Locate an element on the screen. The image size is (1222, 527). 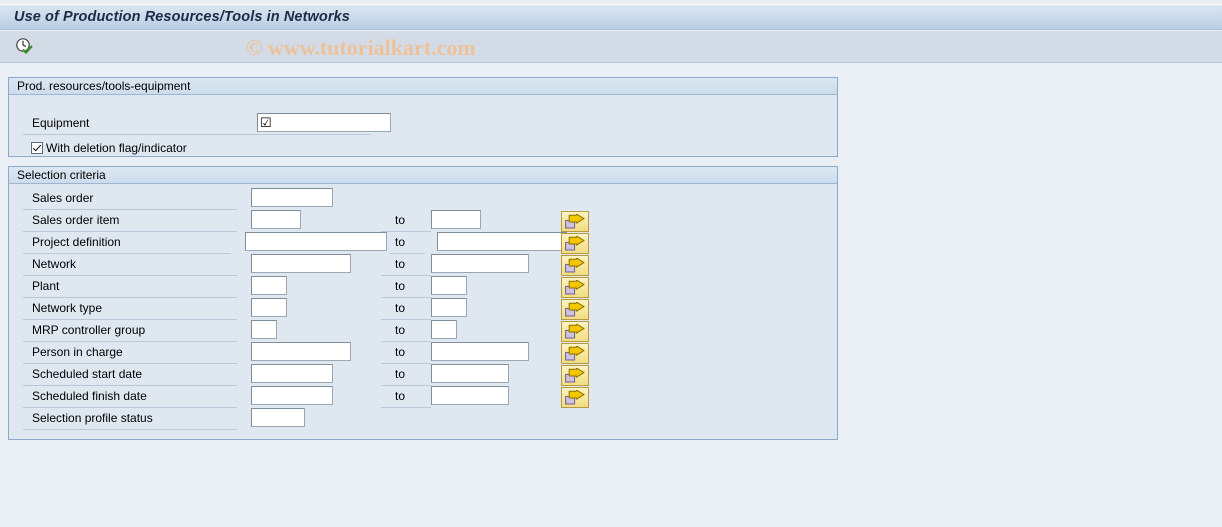
selection-row-label: Network type is located at coordinates (67, 308).